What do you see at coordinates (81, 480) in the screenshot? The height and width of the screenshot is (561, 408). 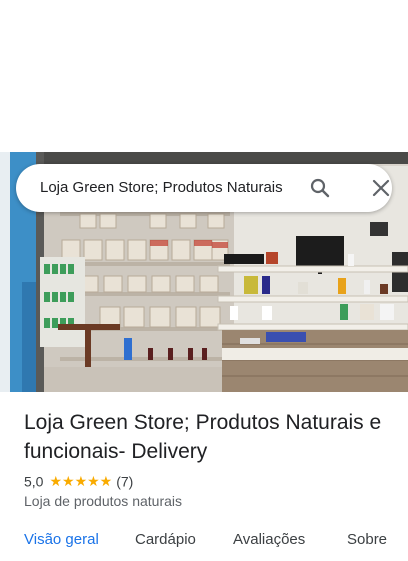 I see `star-rating-icon: ★★★★★` at bounding box center [81, 480].